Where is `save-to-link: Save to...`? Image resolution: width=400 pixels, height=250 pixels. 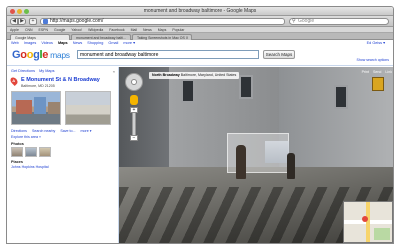
save-to-link: Save to... is located at coordinates (67, 131).